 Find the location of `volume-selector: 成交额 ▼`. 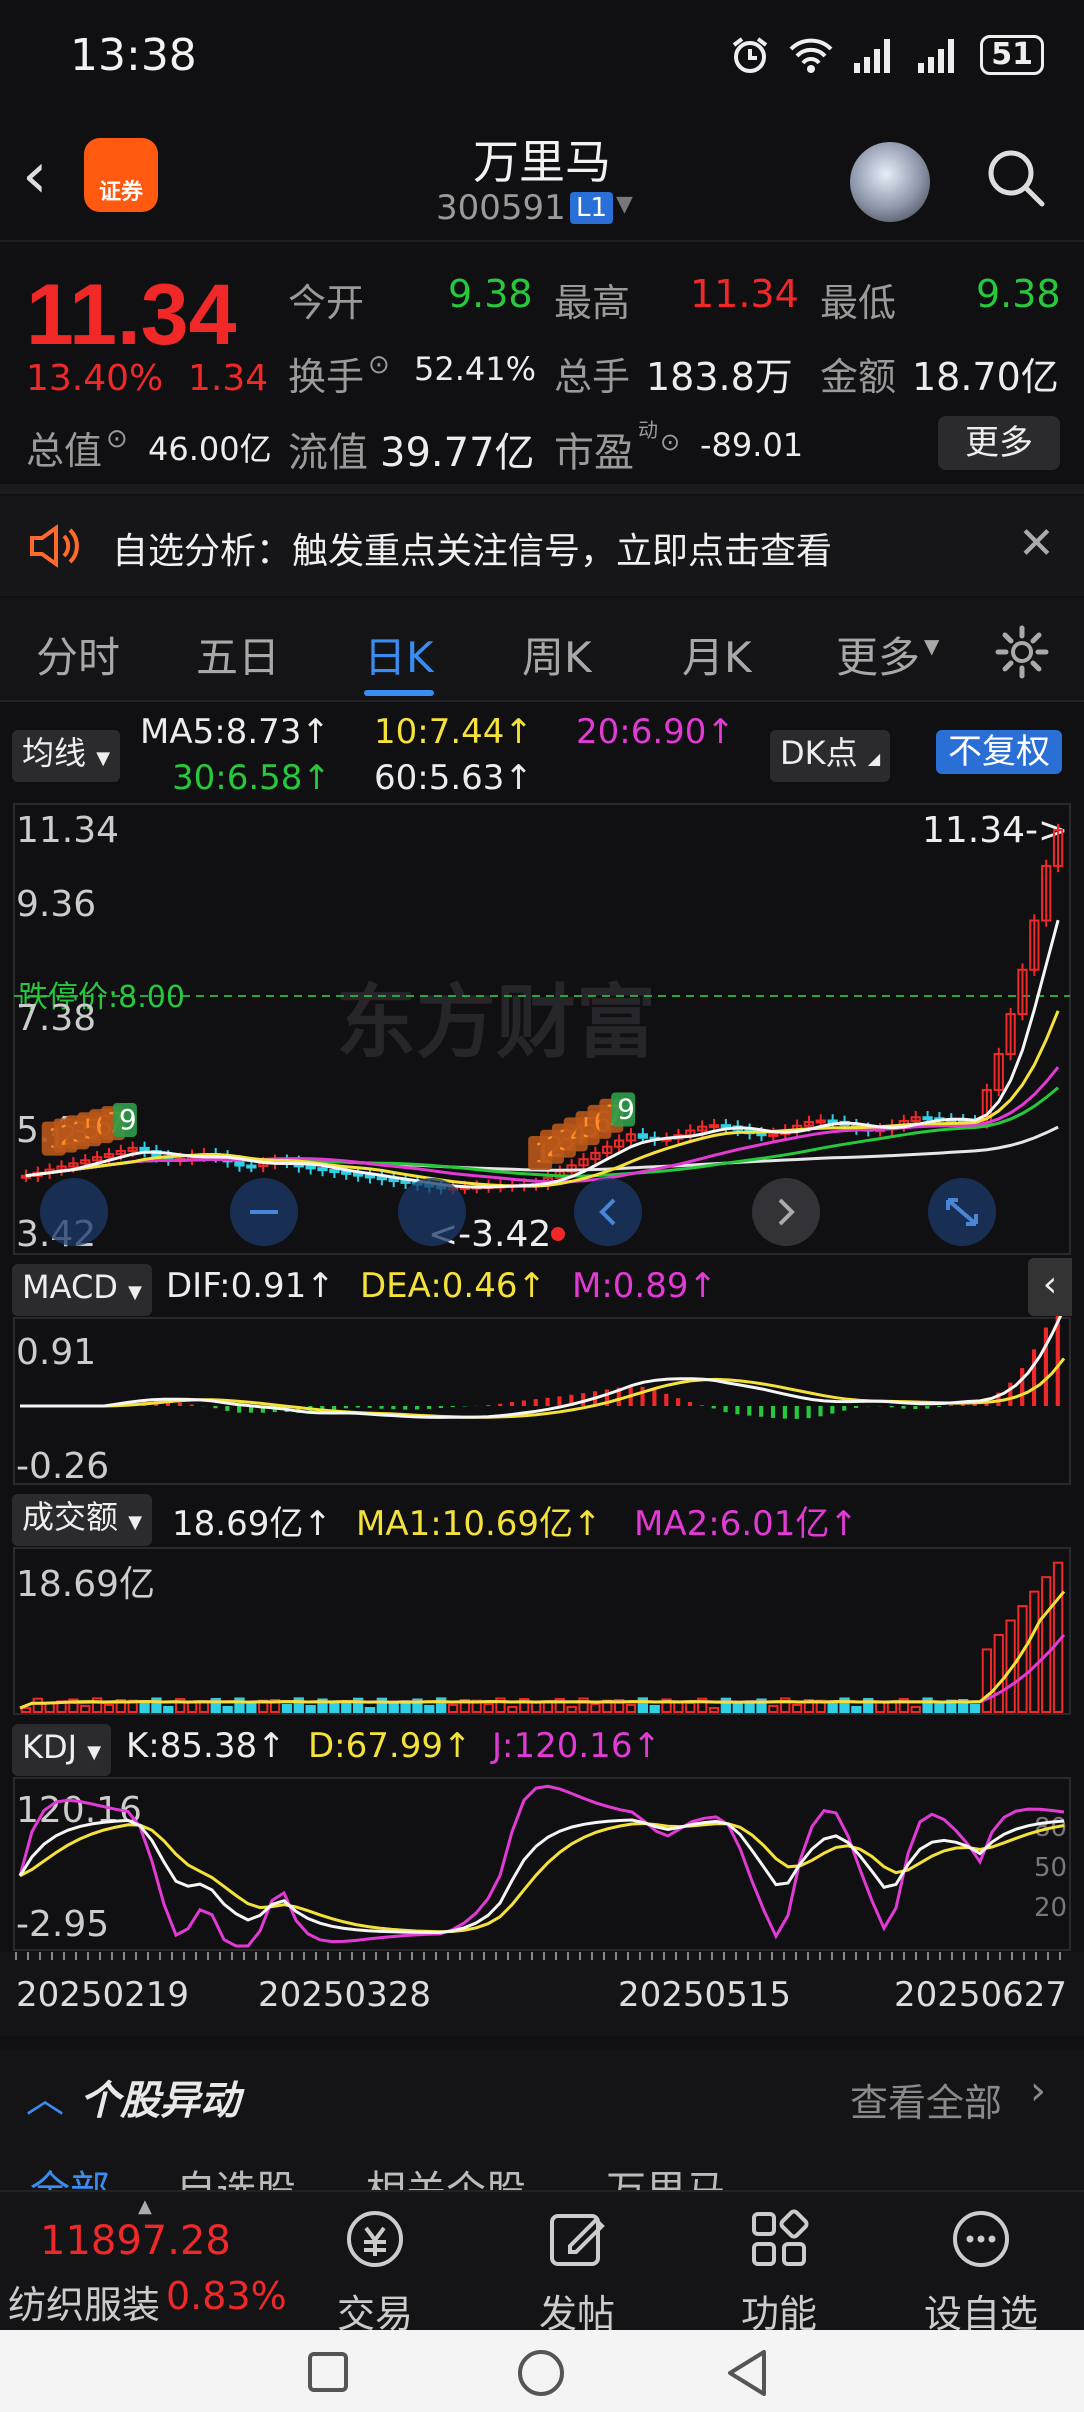

volume-selector: 成交额 ▼ is located at coordinates (82, 1520).